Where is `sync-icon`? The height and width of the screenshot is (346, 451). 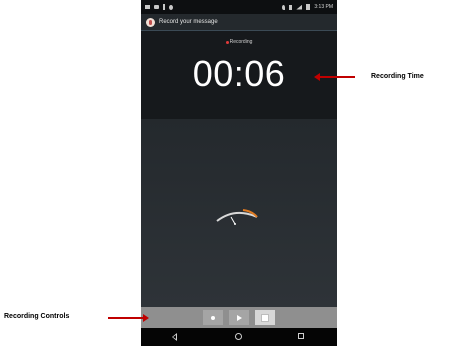 sync-icon is located at coordinates (171, 7).